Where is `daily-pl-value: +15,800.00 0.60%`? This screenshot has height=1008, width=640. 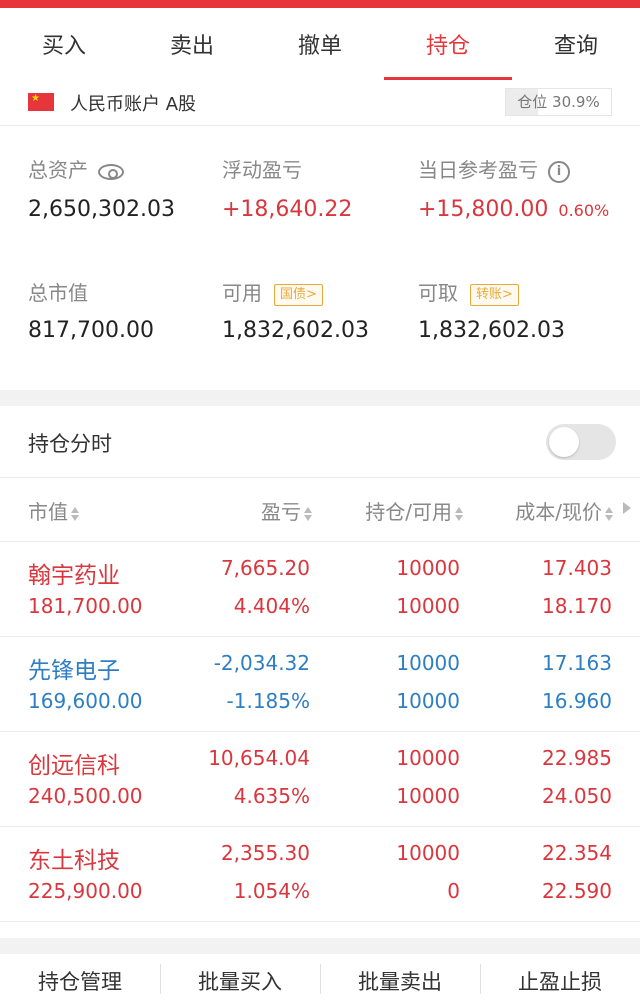 daily-pl-value: +15,800.00 0.60% is located at coordinates (514, 209).